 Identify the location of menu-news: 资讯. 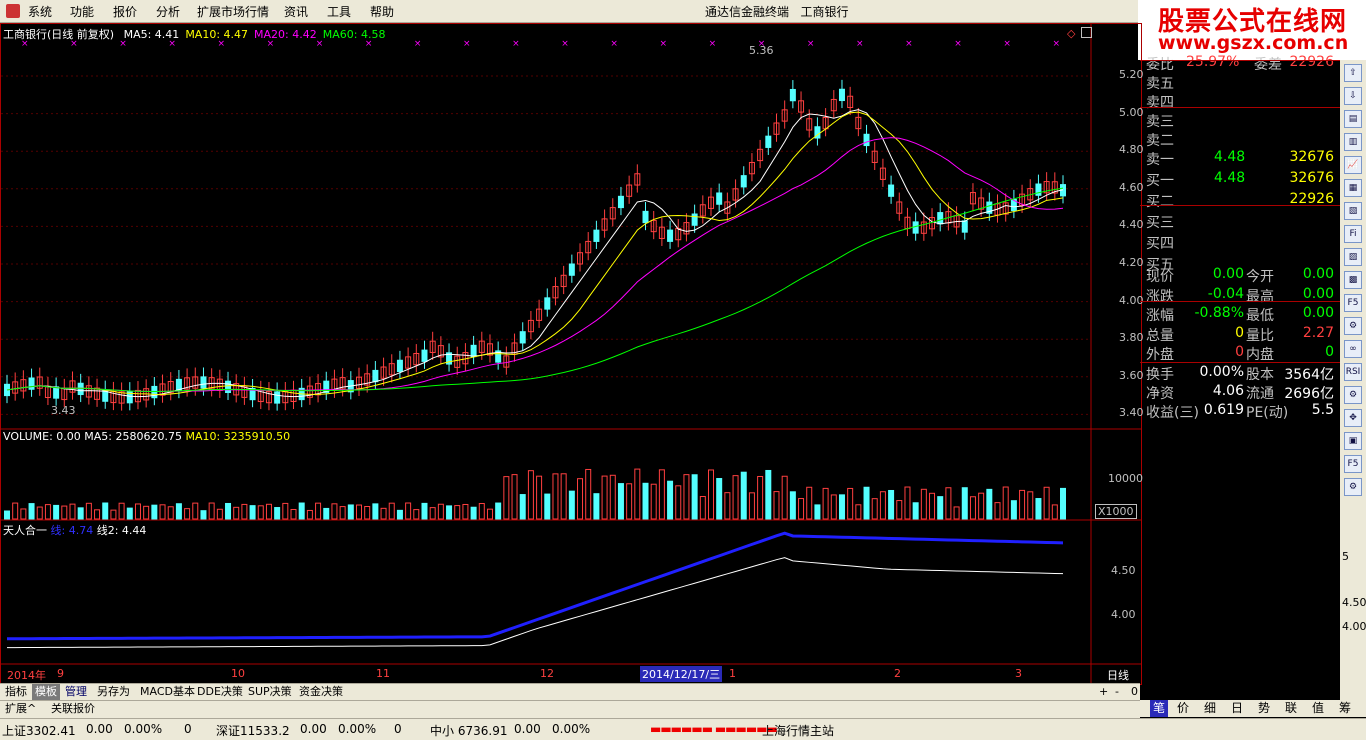
(296, 11).